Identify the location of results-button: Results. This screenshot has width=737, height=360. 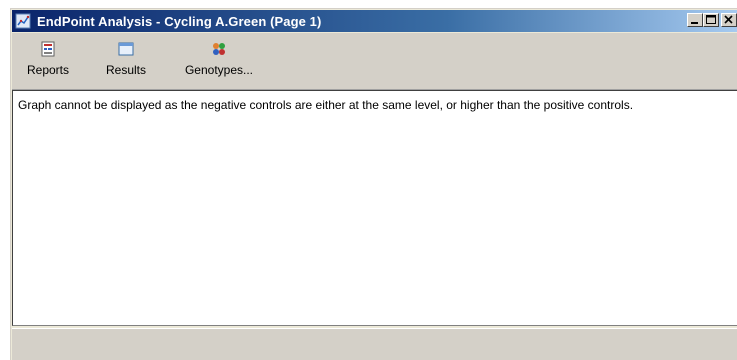
(126, 61).